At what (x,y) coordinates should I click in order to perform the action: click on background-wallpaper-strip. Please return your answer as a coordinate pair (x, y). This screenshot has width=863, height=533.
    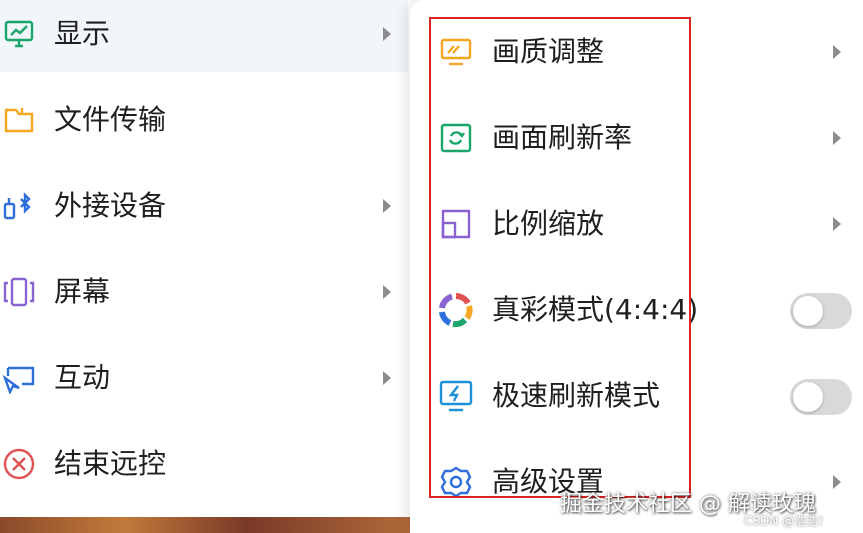
    Looking at the image, I should click on (205, 525).